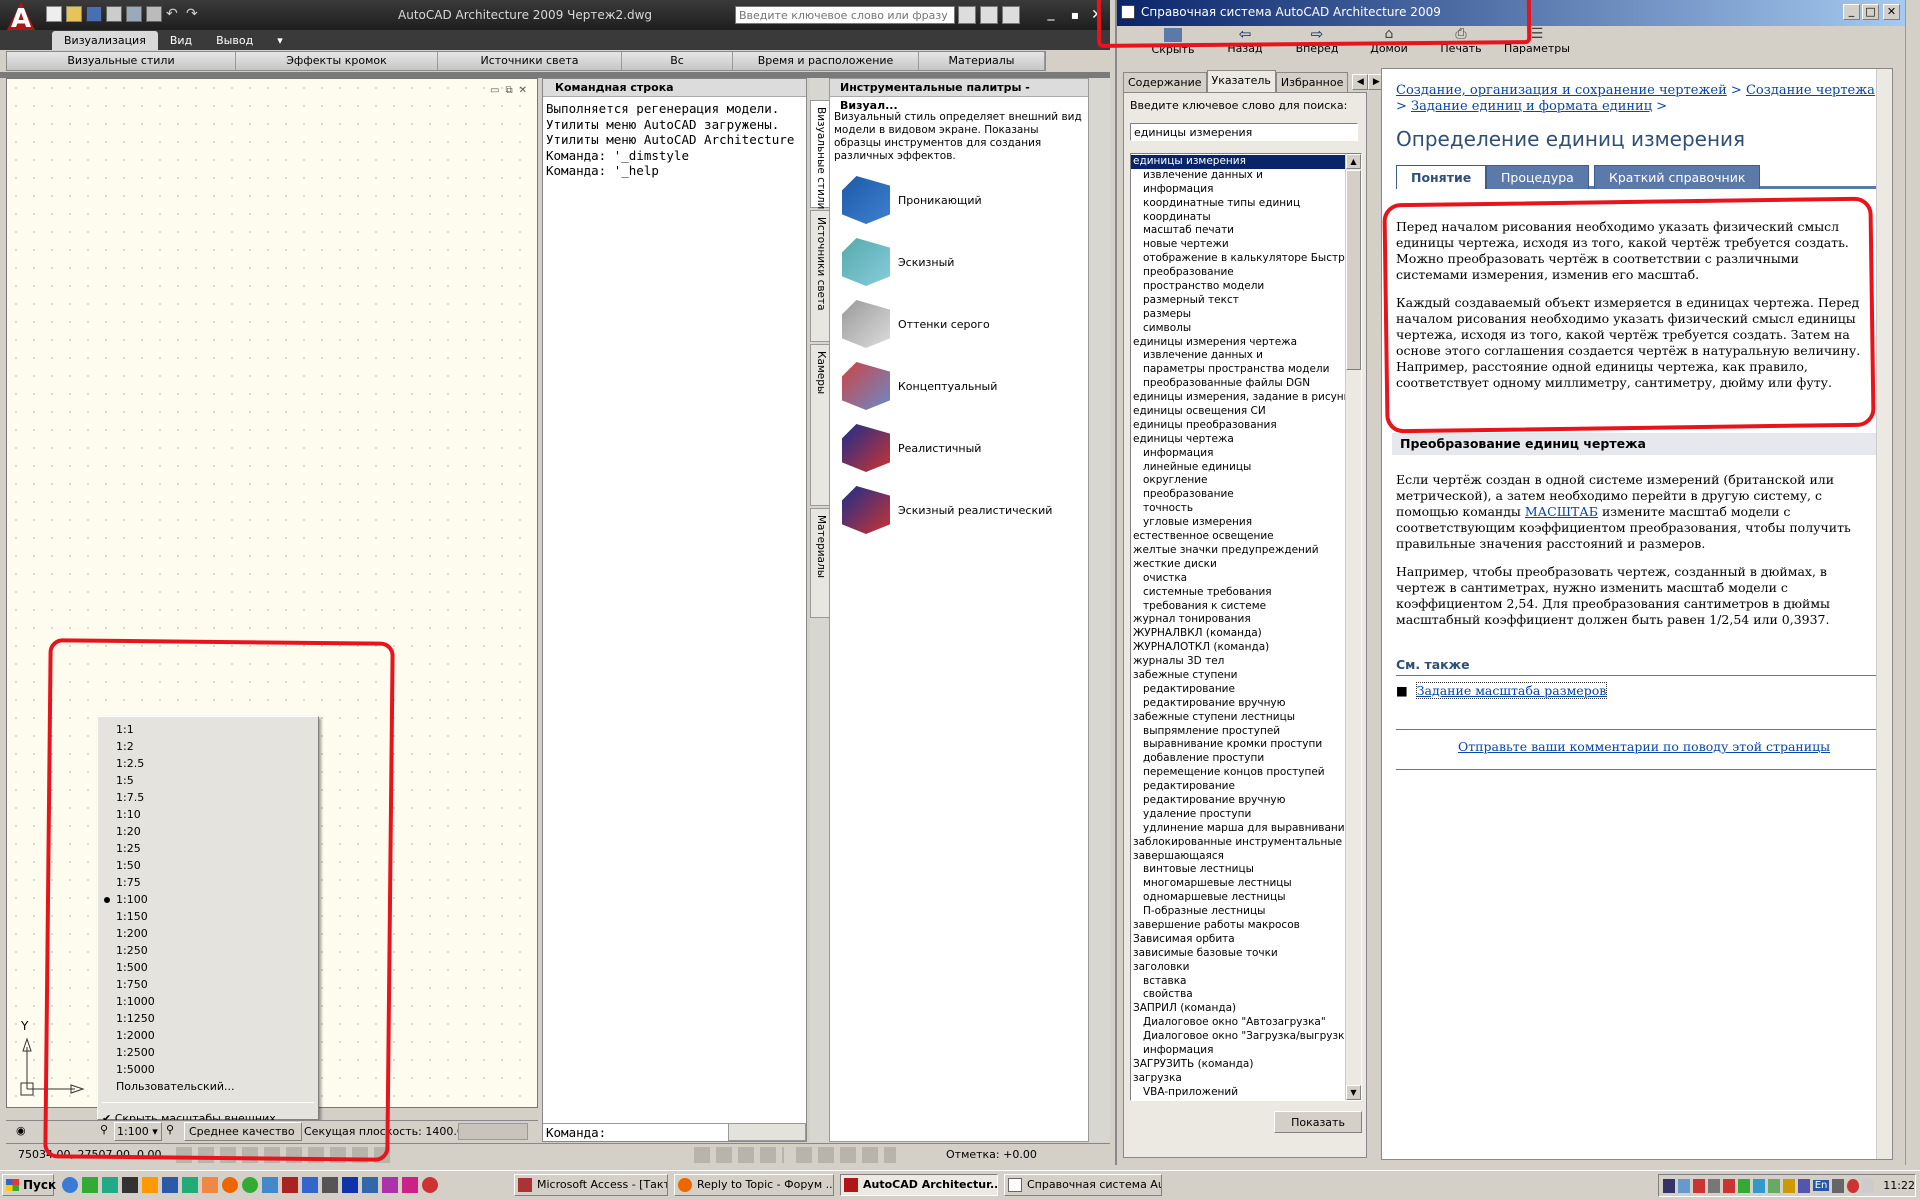 The width and height of the screenshot is (1920, 1200). Describe the element at coordinates (1238, 176) in the screenshot. I see `index-list-item: извлечение данных и` at that location.